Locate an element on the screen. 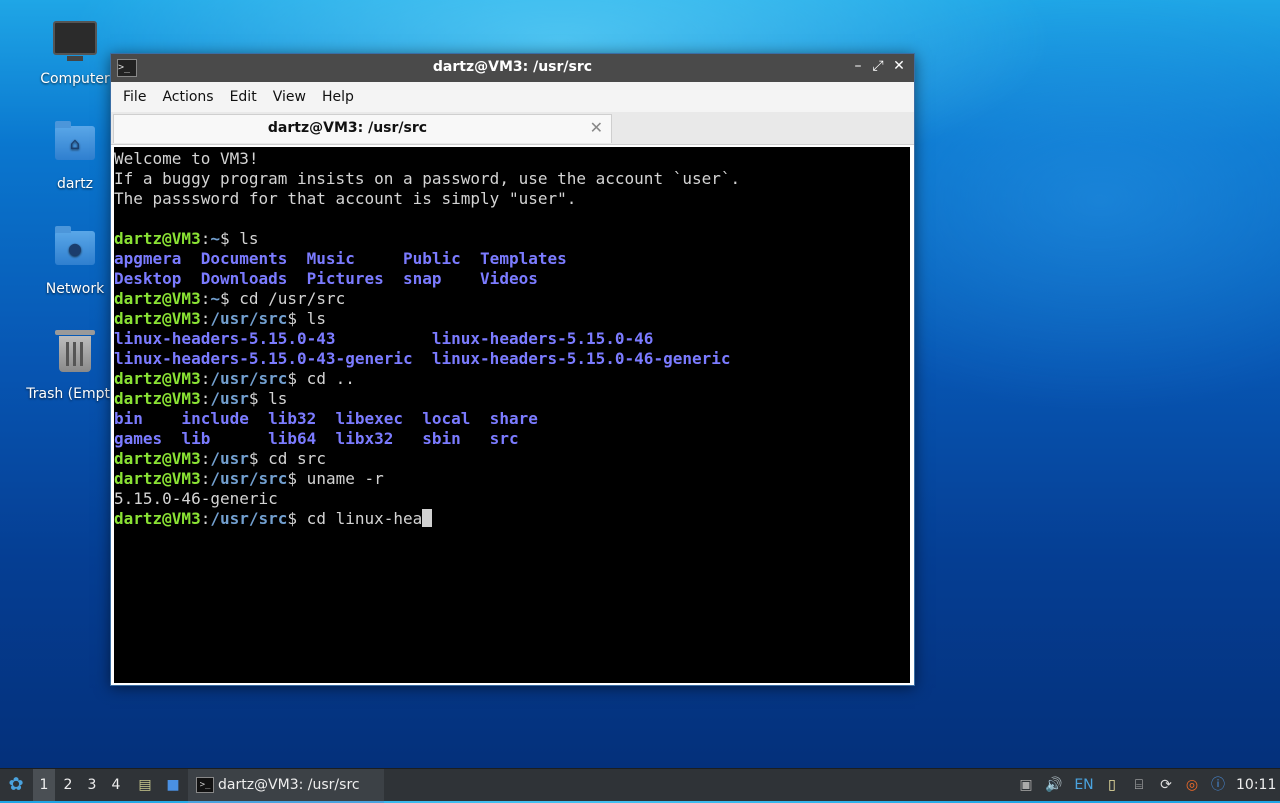  window-title: dartz@VM3: /usr/src is located at coordinates (512, 67).